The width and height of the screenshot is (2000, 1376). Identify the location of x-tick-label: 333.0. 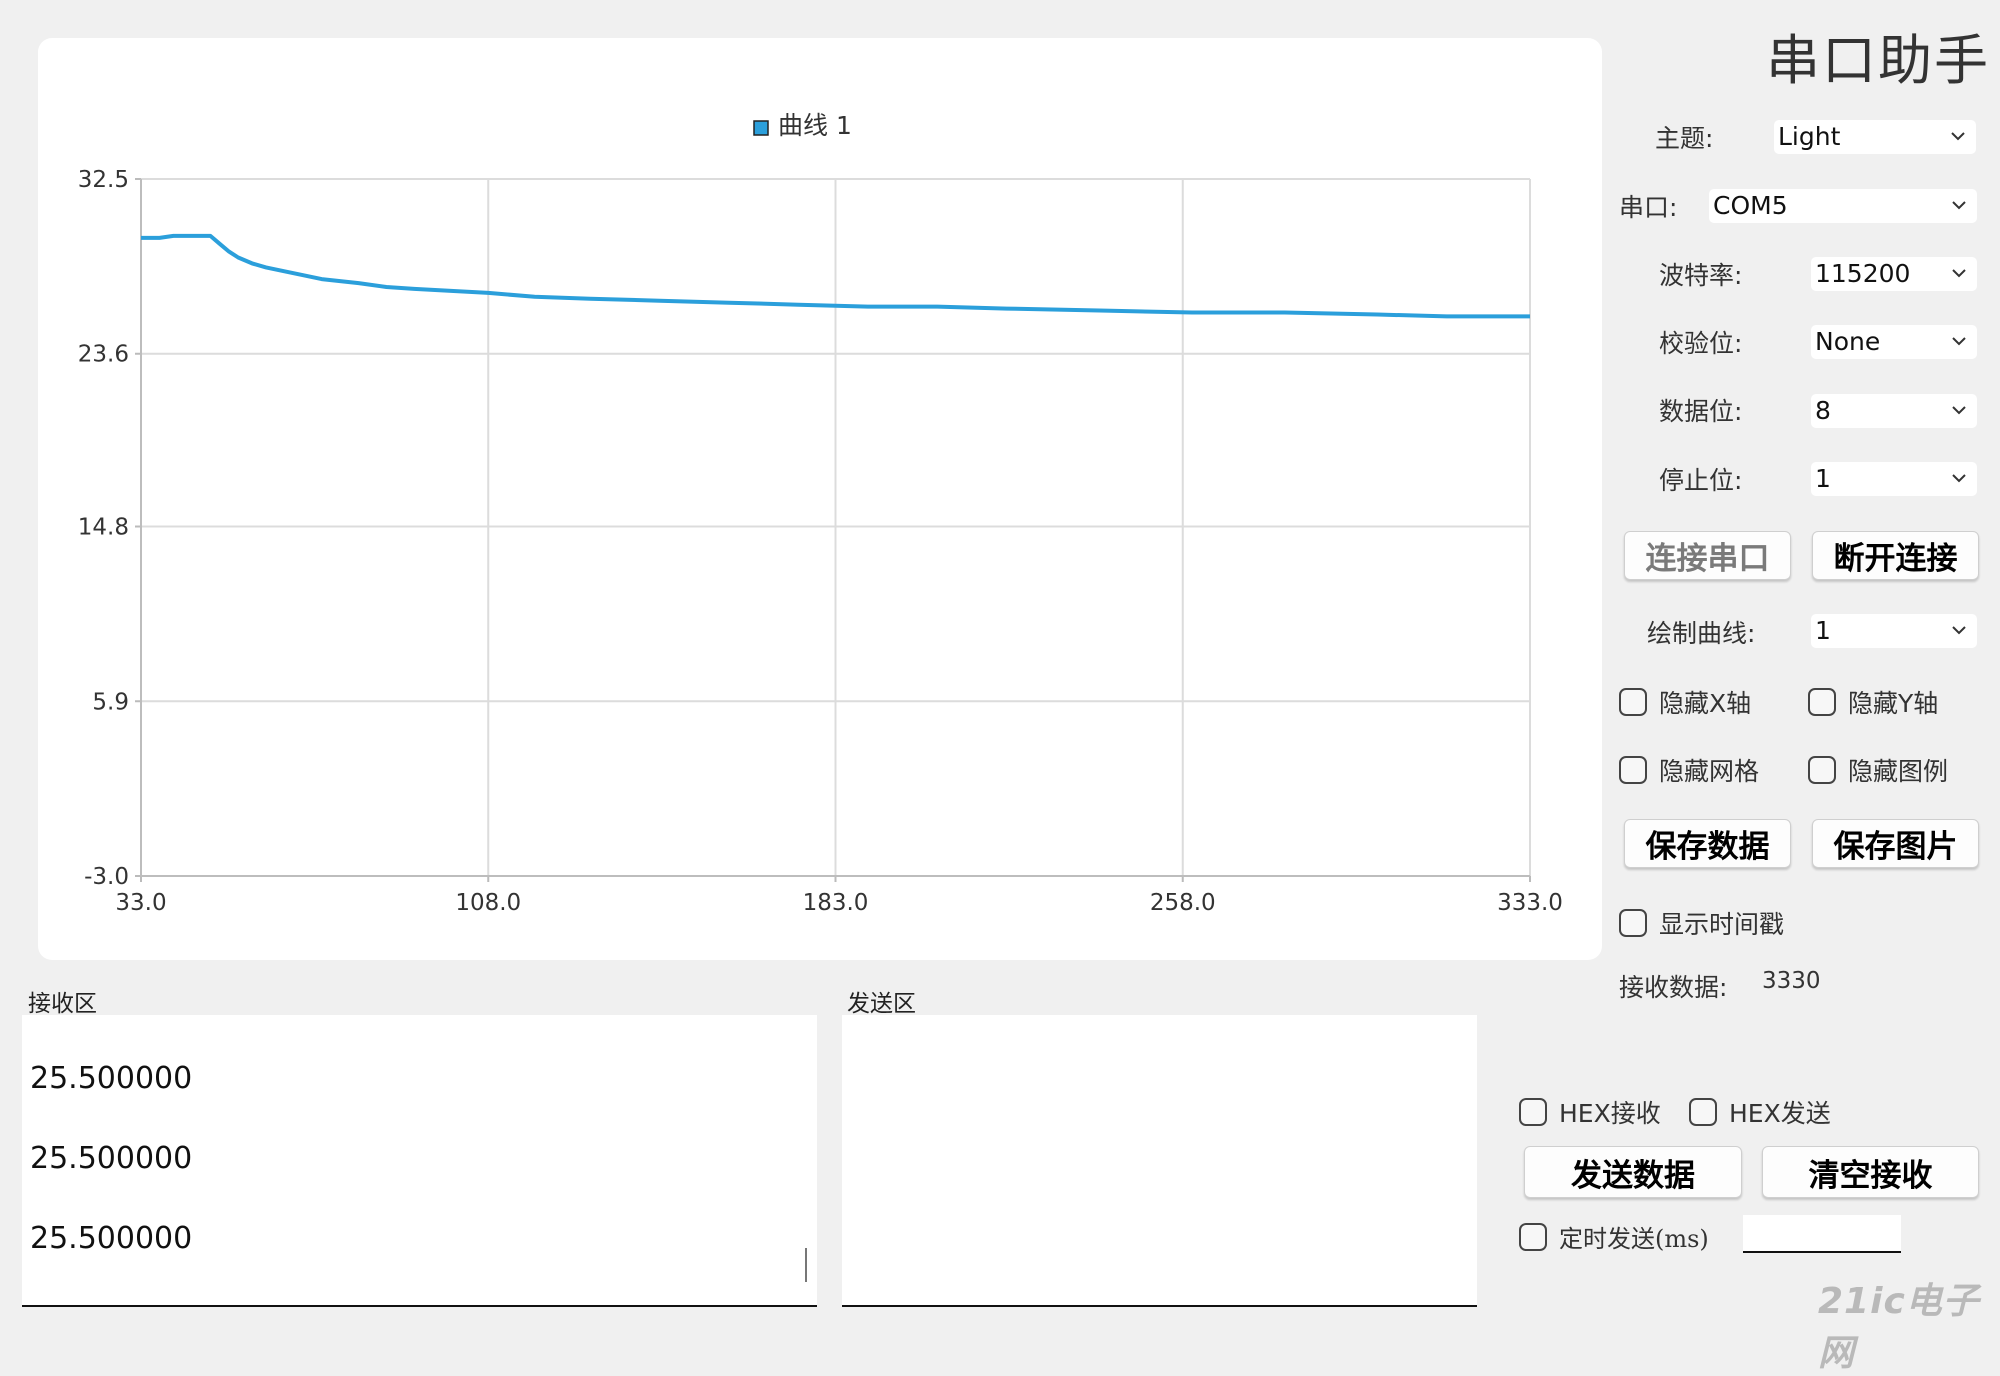
(1530, 903).